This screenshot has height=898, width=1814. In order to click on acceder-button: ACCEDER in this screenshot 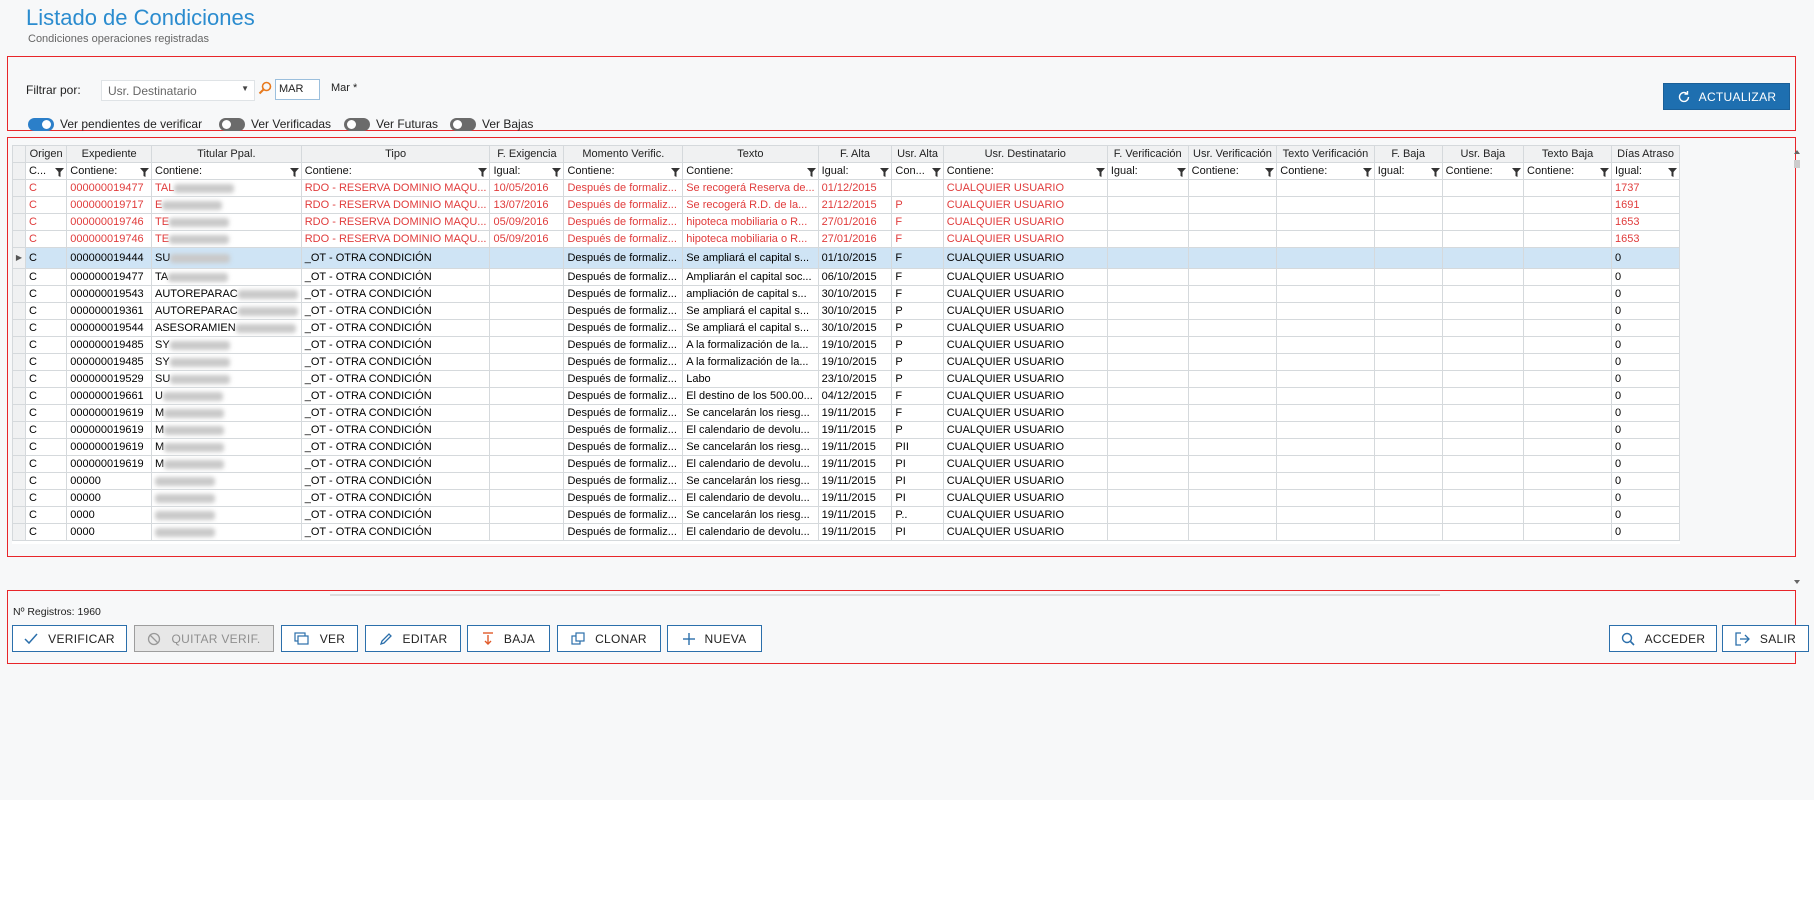, I will do `click(1663, 638)`.